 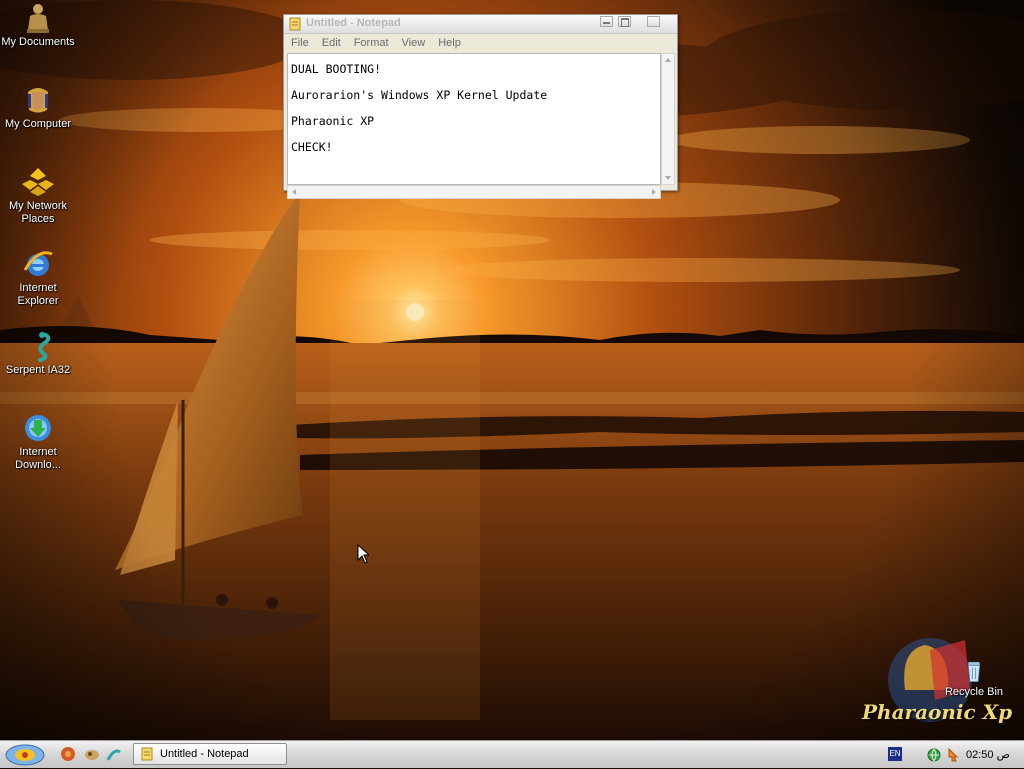 I want to click on desktop-icon-my-computer: My Computer, so click(x=38, y=107).